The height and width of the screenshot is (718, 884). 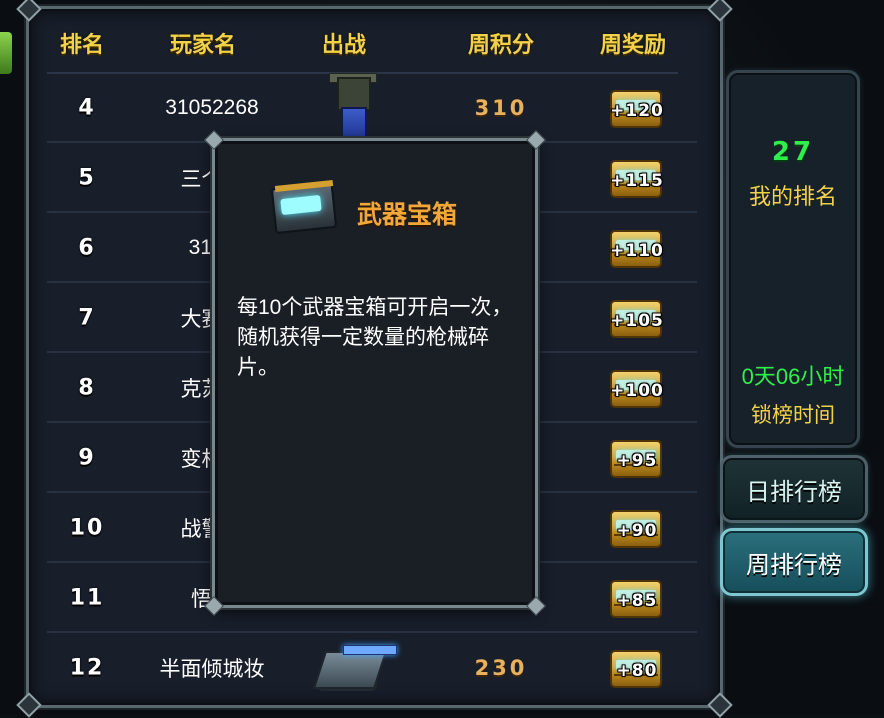 I want to click on row-weekly-reward: +105, so click(x=637, y=318).